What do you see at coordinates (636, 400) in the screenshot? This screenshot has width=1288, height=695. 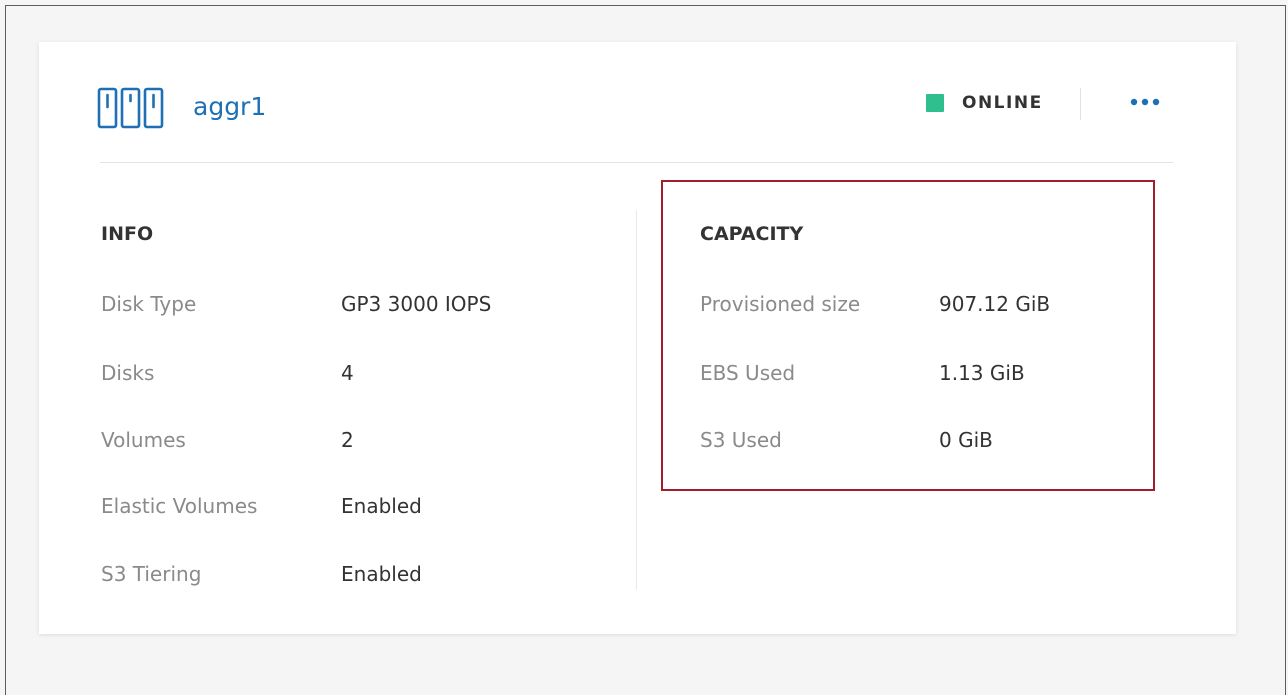 I see `column-divider` at bounding box center [636, 400].